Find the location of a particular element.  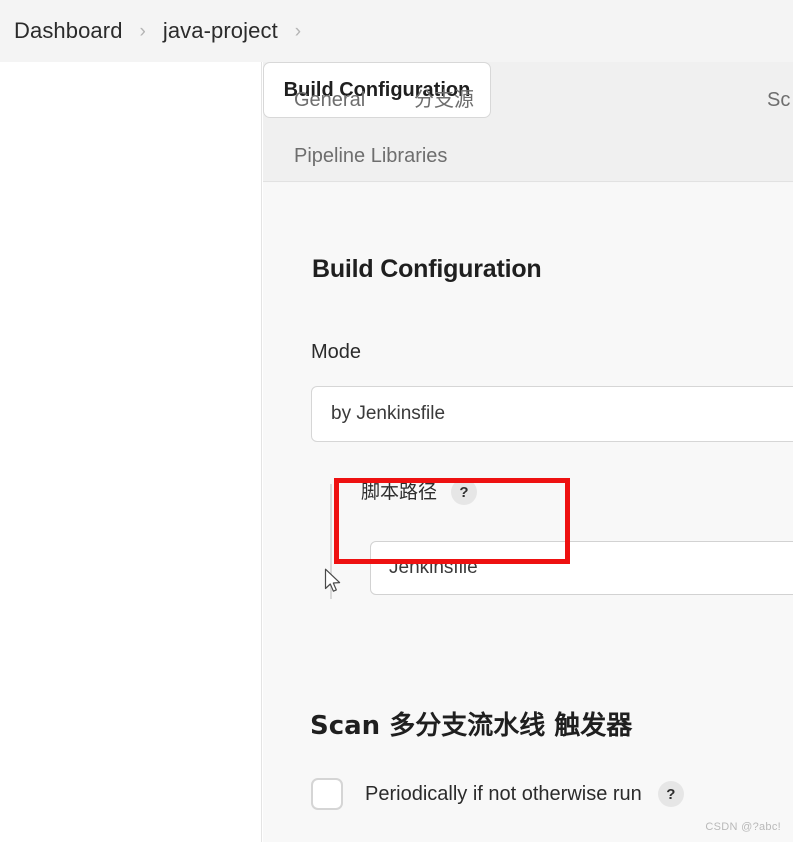

script-path-label: 脚本路径 is located at coordinates (399, 491).